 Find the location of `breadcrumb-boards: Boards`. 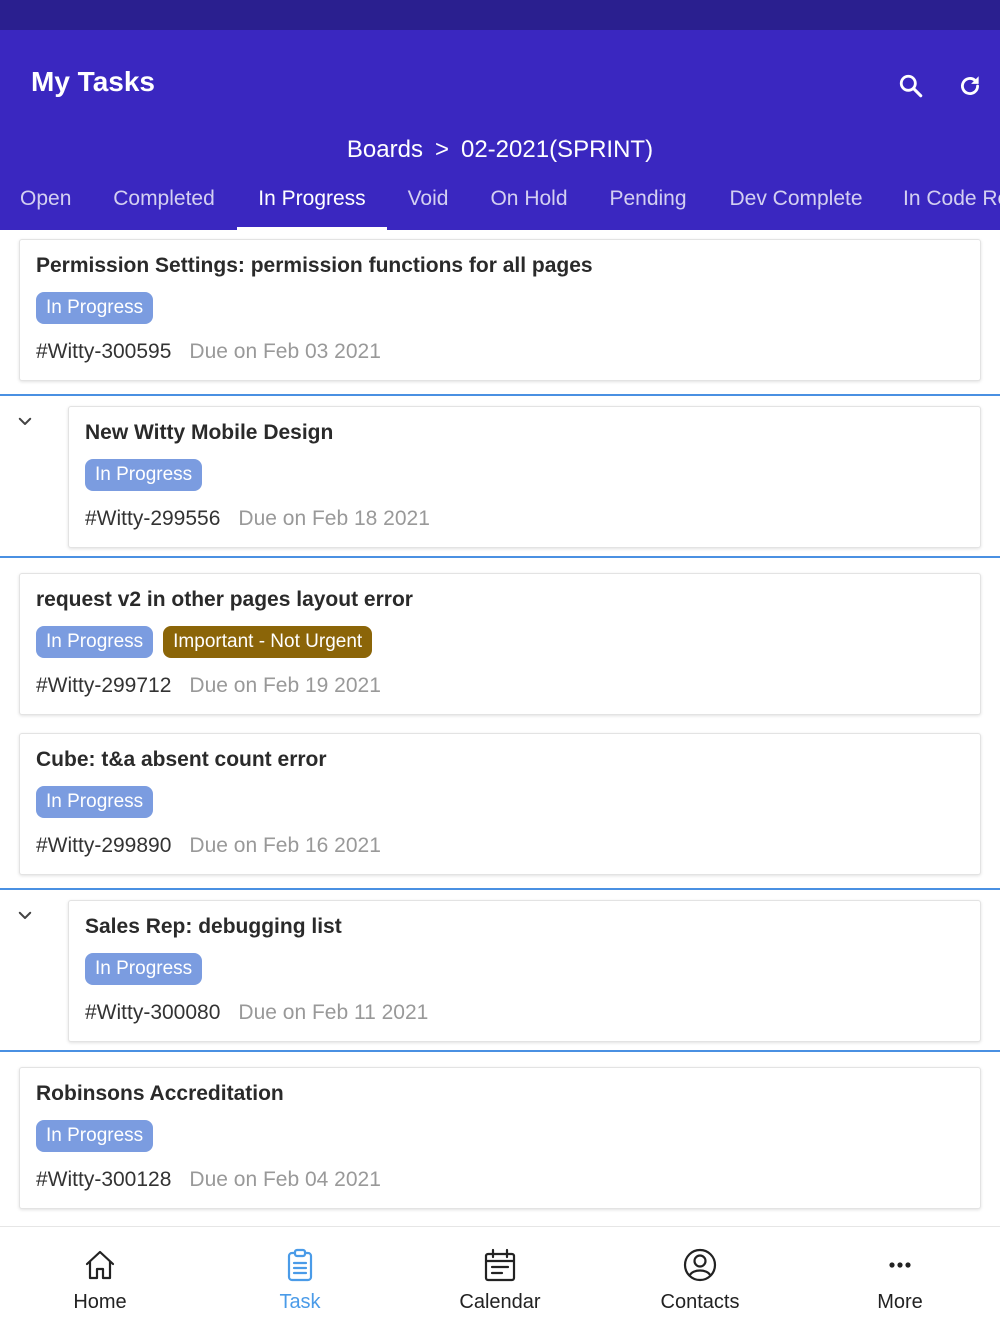

breadcrumb-boards: Boards is located at coordinates (385, 149).